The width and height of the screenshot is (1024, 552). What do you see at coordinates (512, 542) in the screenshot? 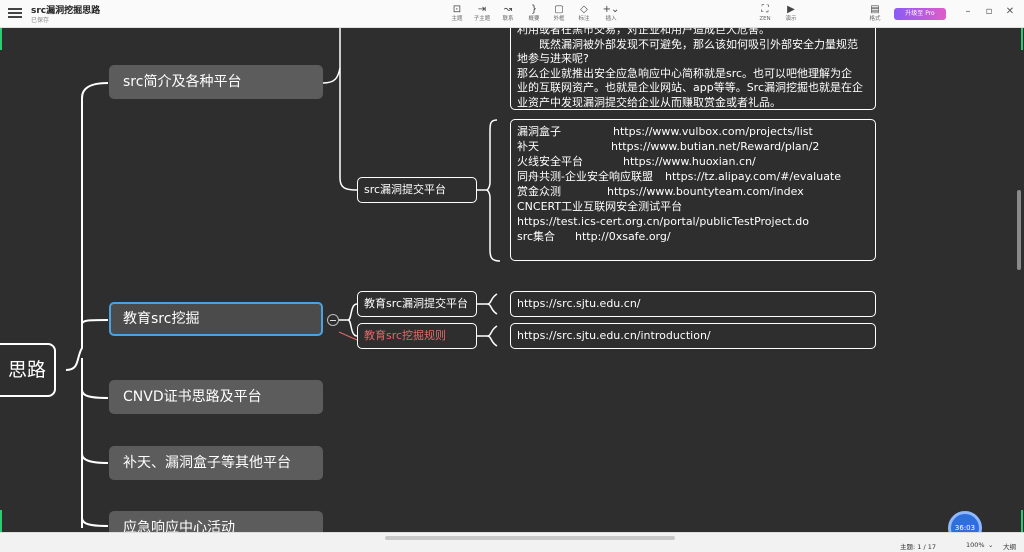
I see `status-bar: 主题: 1 / 17 100% ⌄ 大纲` at bounding box center [512, 542].